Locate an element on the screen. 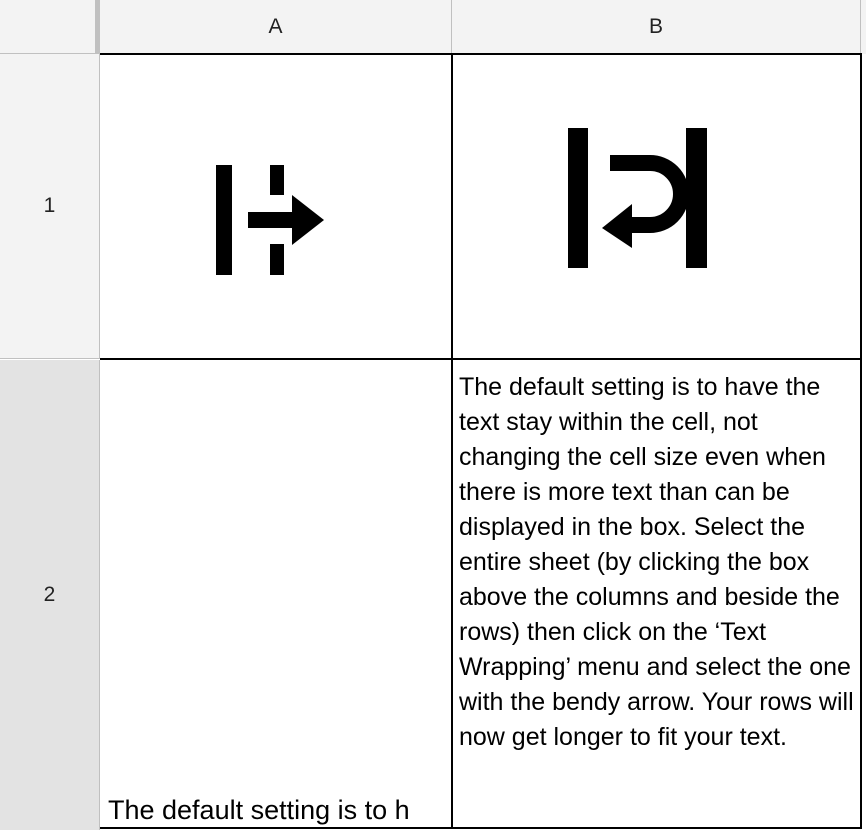 The image size is (866, 830). column-header-spacer is located at coordinates (863, 27).